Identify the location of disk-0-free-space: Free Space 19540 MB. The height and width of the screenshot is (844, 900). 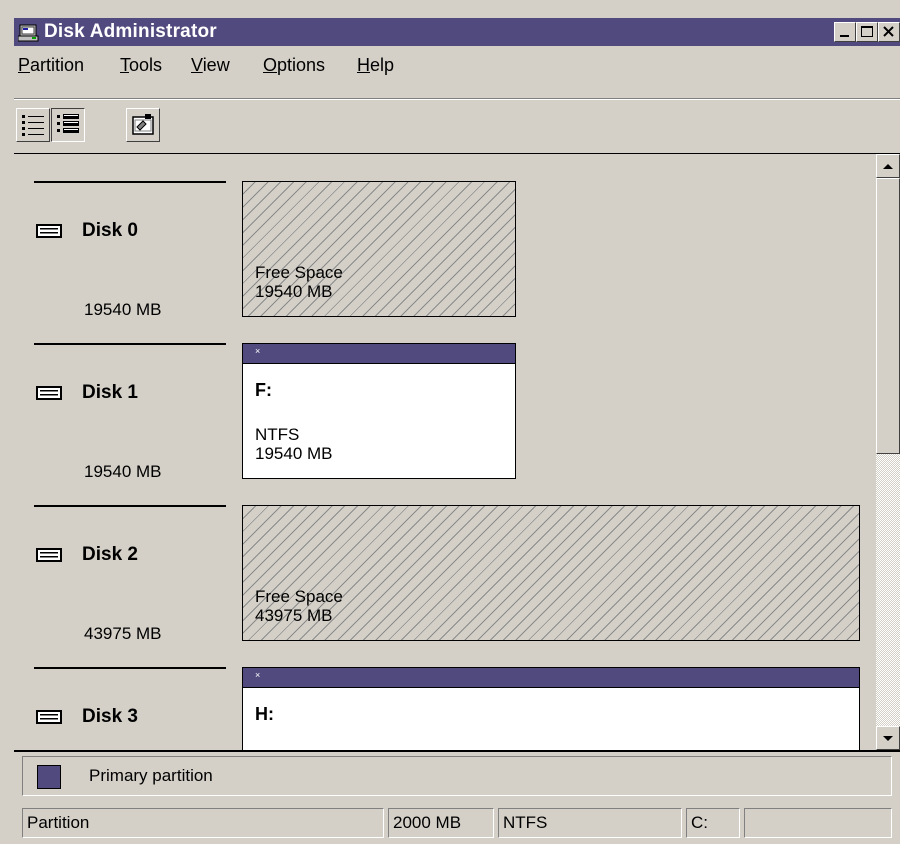
(379, 249).